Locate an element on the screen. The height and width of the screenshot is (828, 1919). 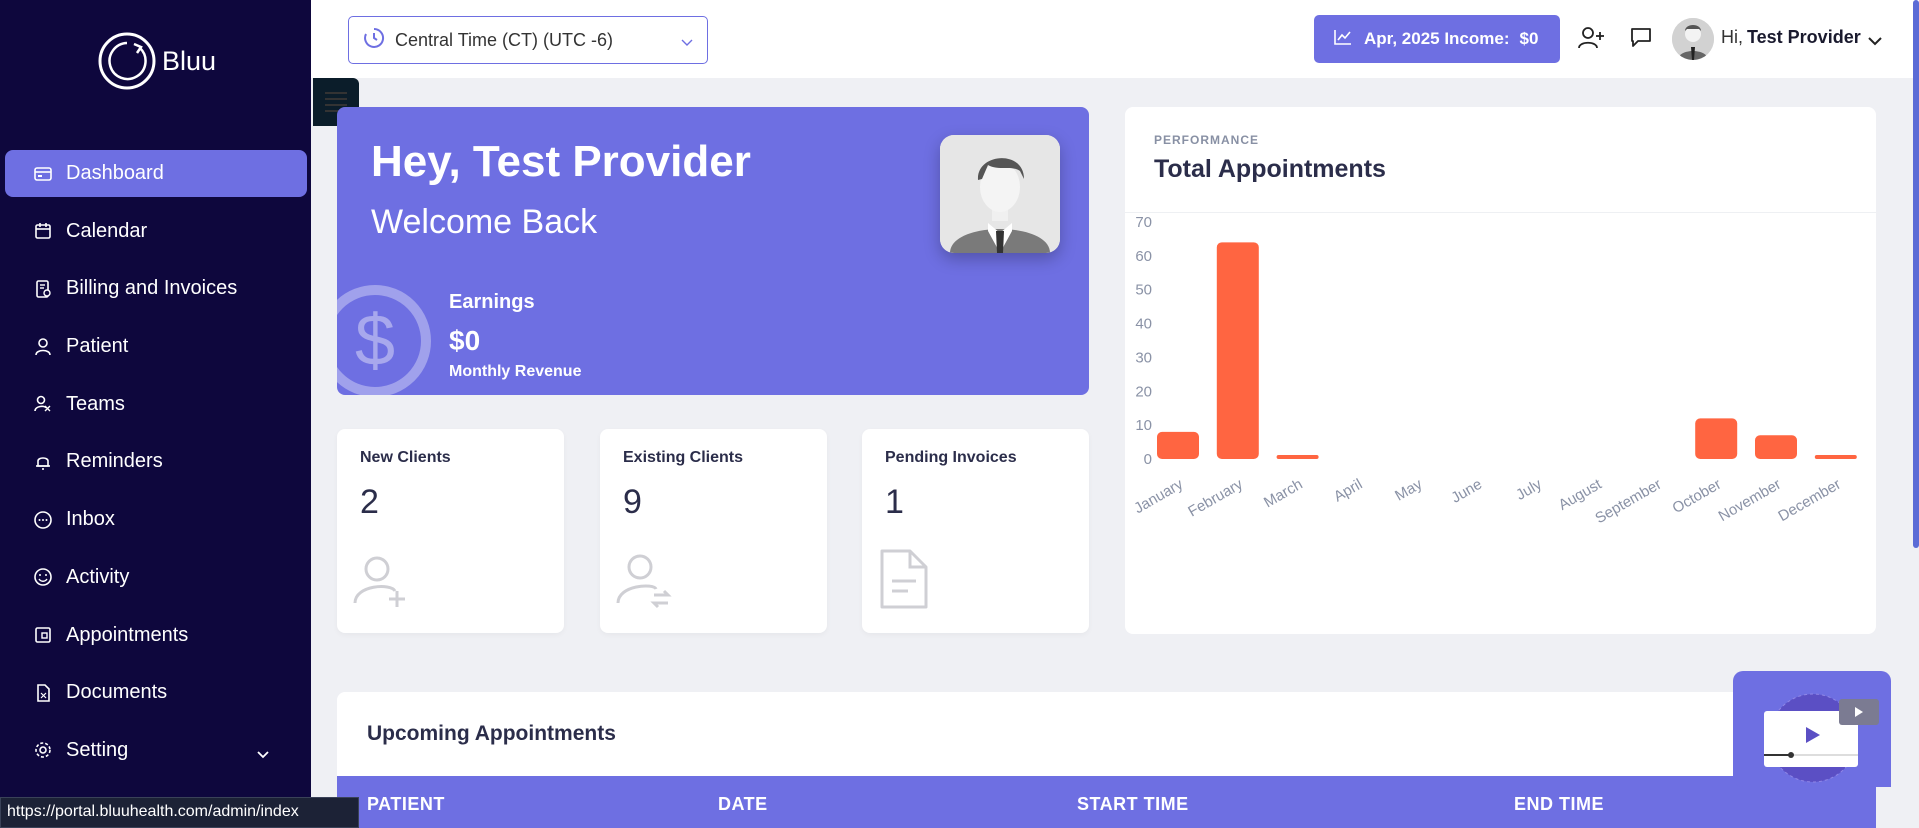
sidebar-item-teams: Teams is located at coordinates (156, 404).